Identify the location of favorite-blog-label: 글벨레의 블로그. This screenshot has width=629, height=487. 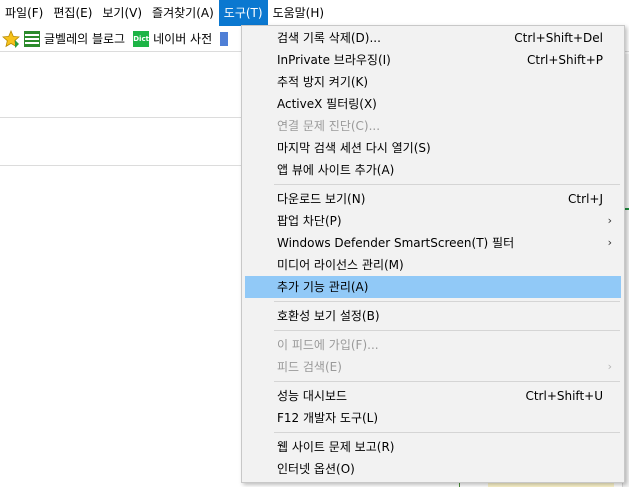
(85, 39).